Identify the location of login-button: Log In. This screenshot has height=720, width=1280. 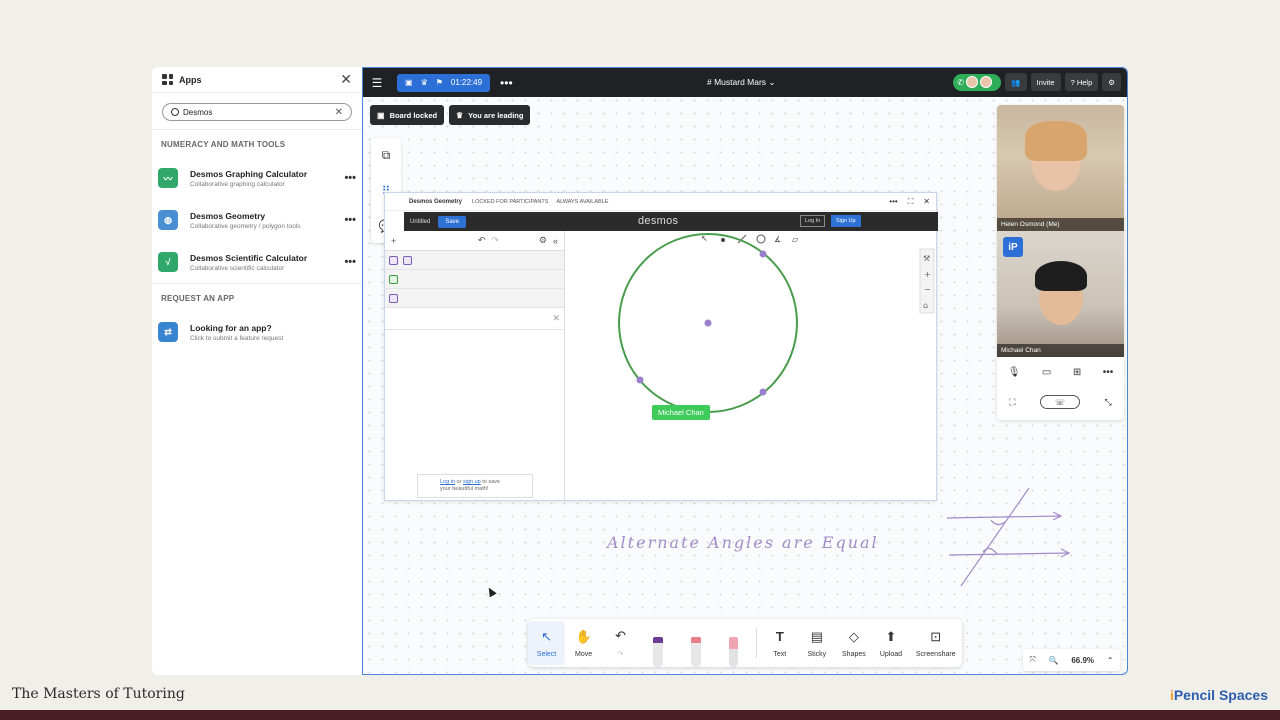
(813, 221).